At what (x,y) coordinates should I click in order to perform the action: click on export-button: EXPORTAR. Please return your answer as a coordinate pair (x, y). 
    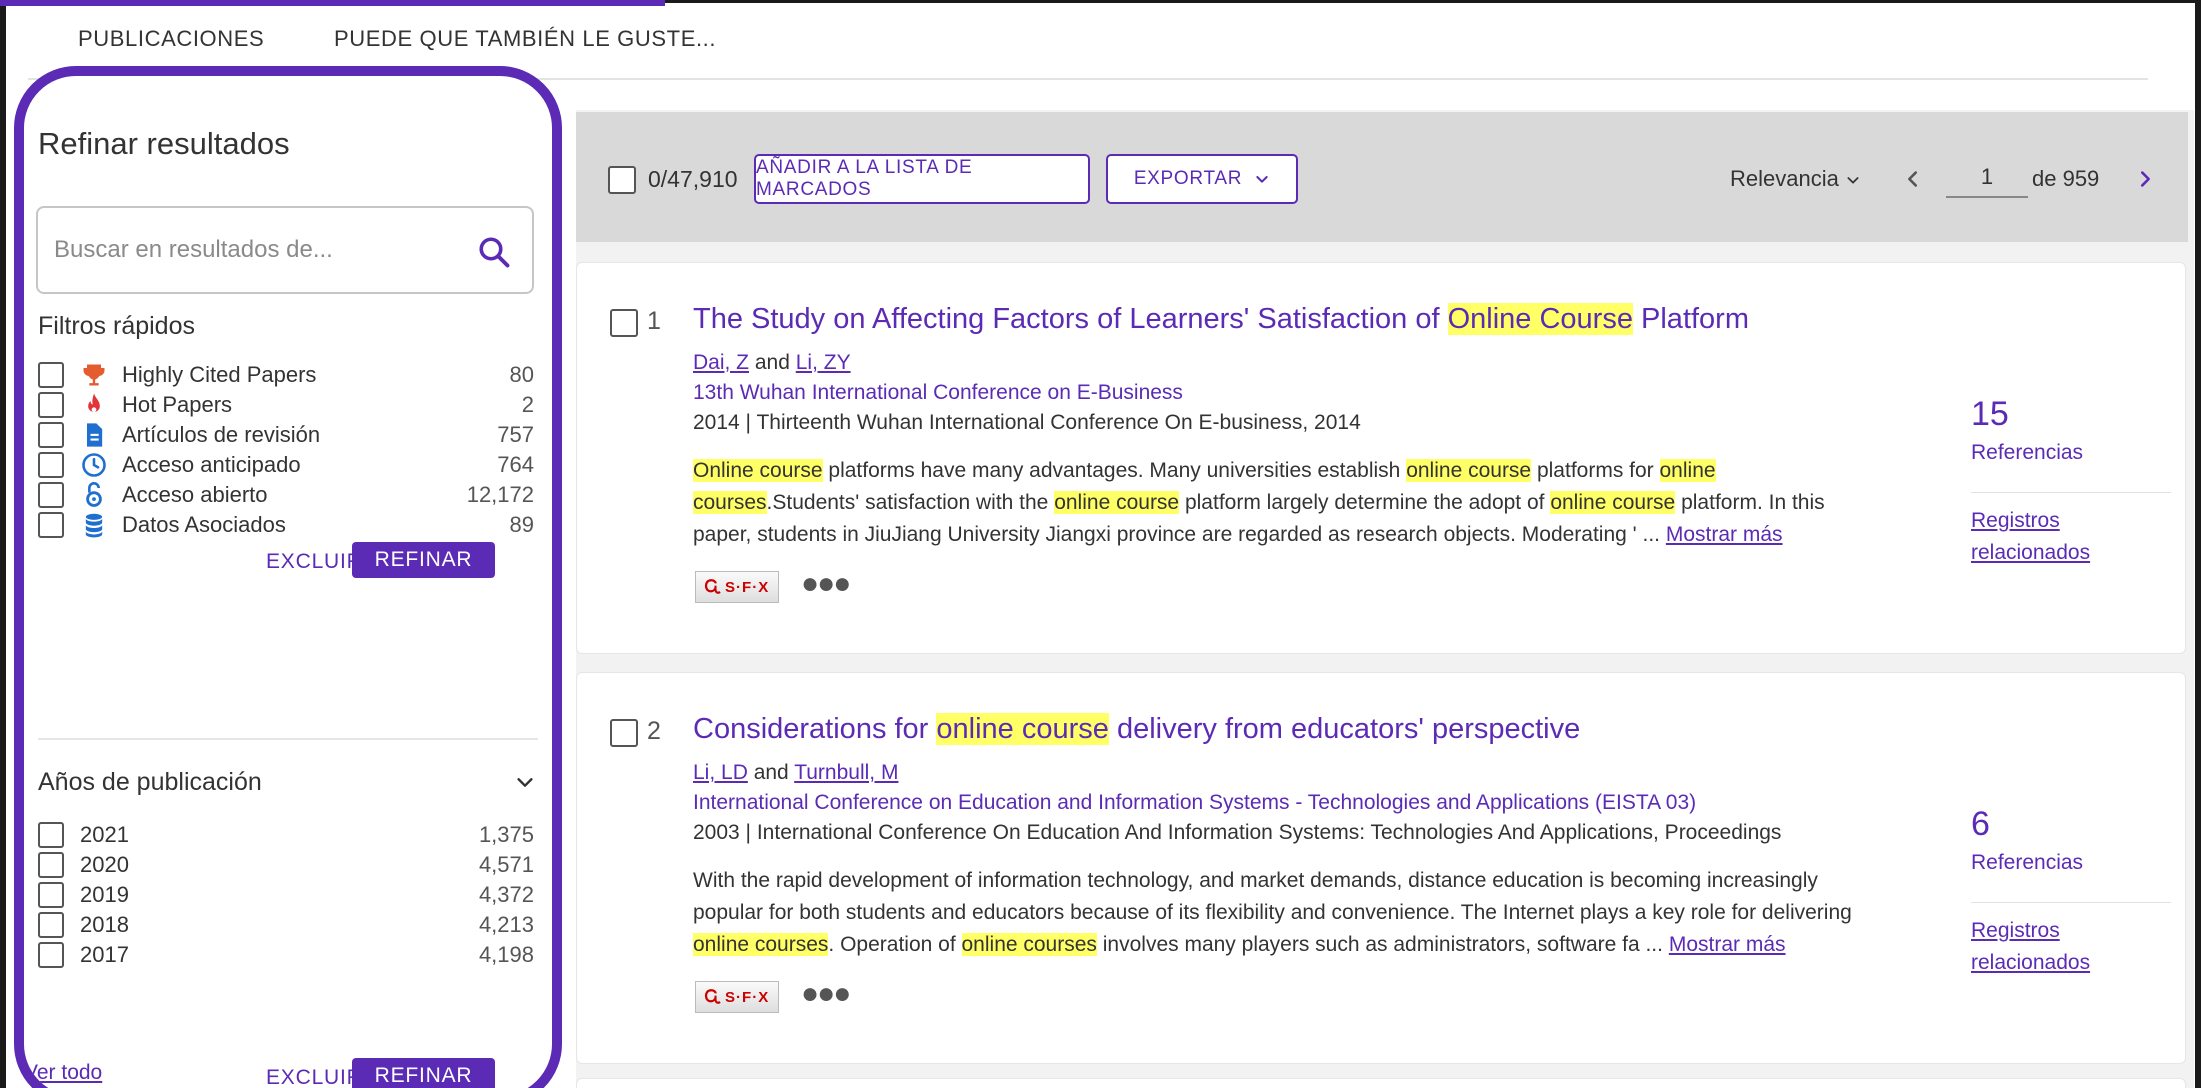
    Looking at the image, I should click on (1202, 179).